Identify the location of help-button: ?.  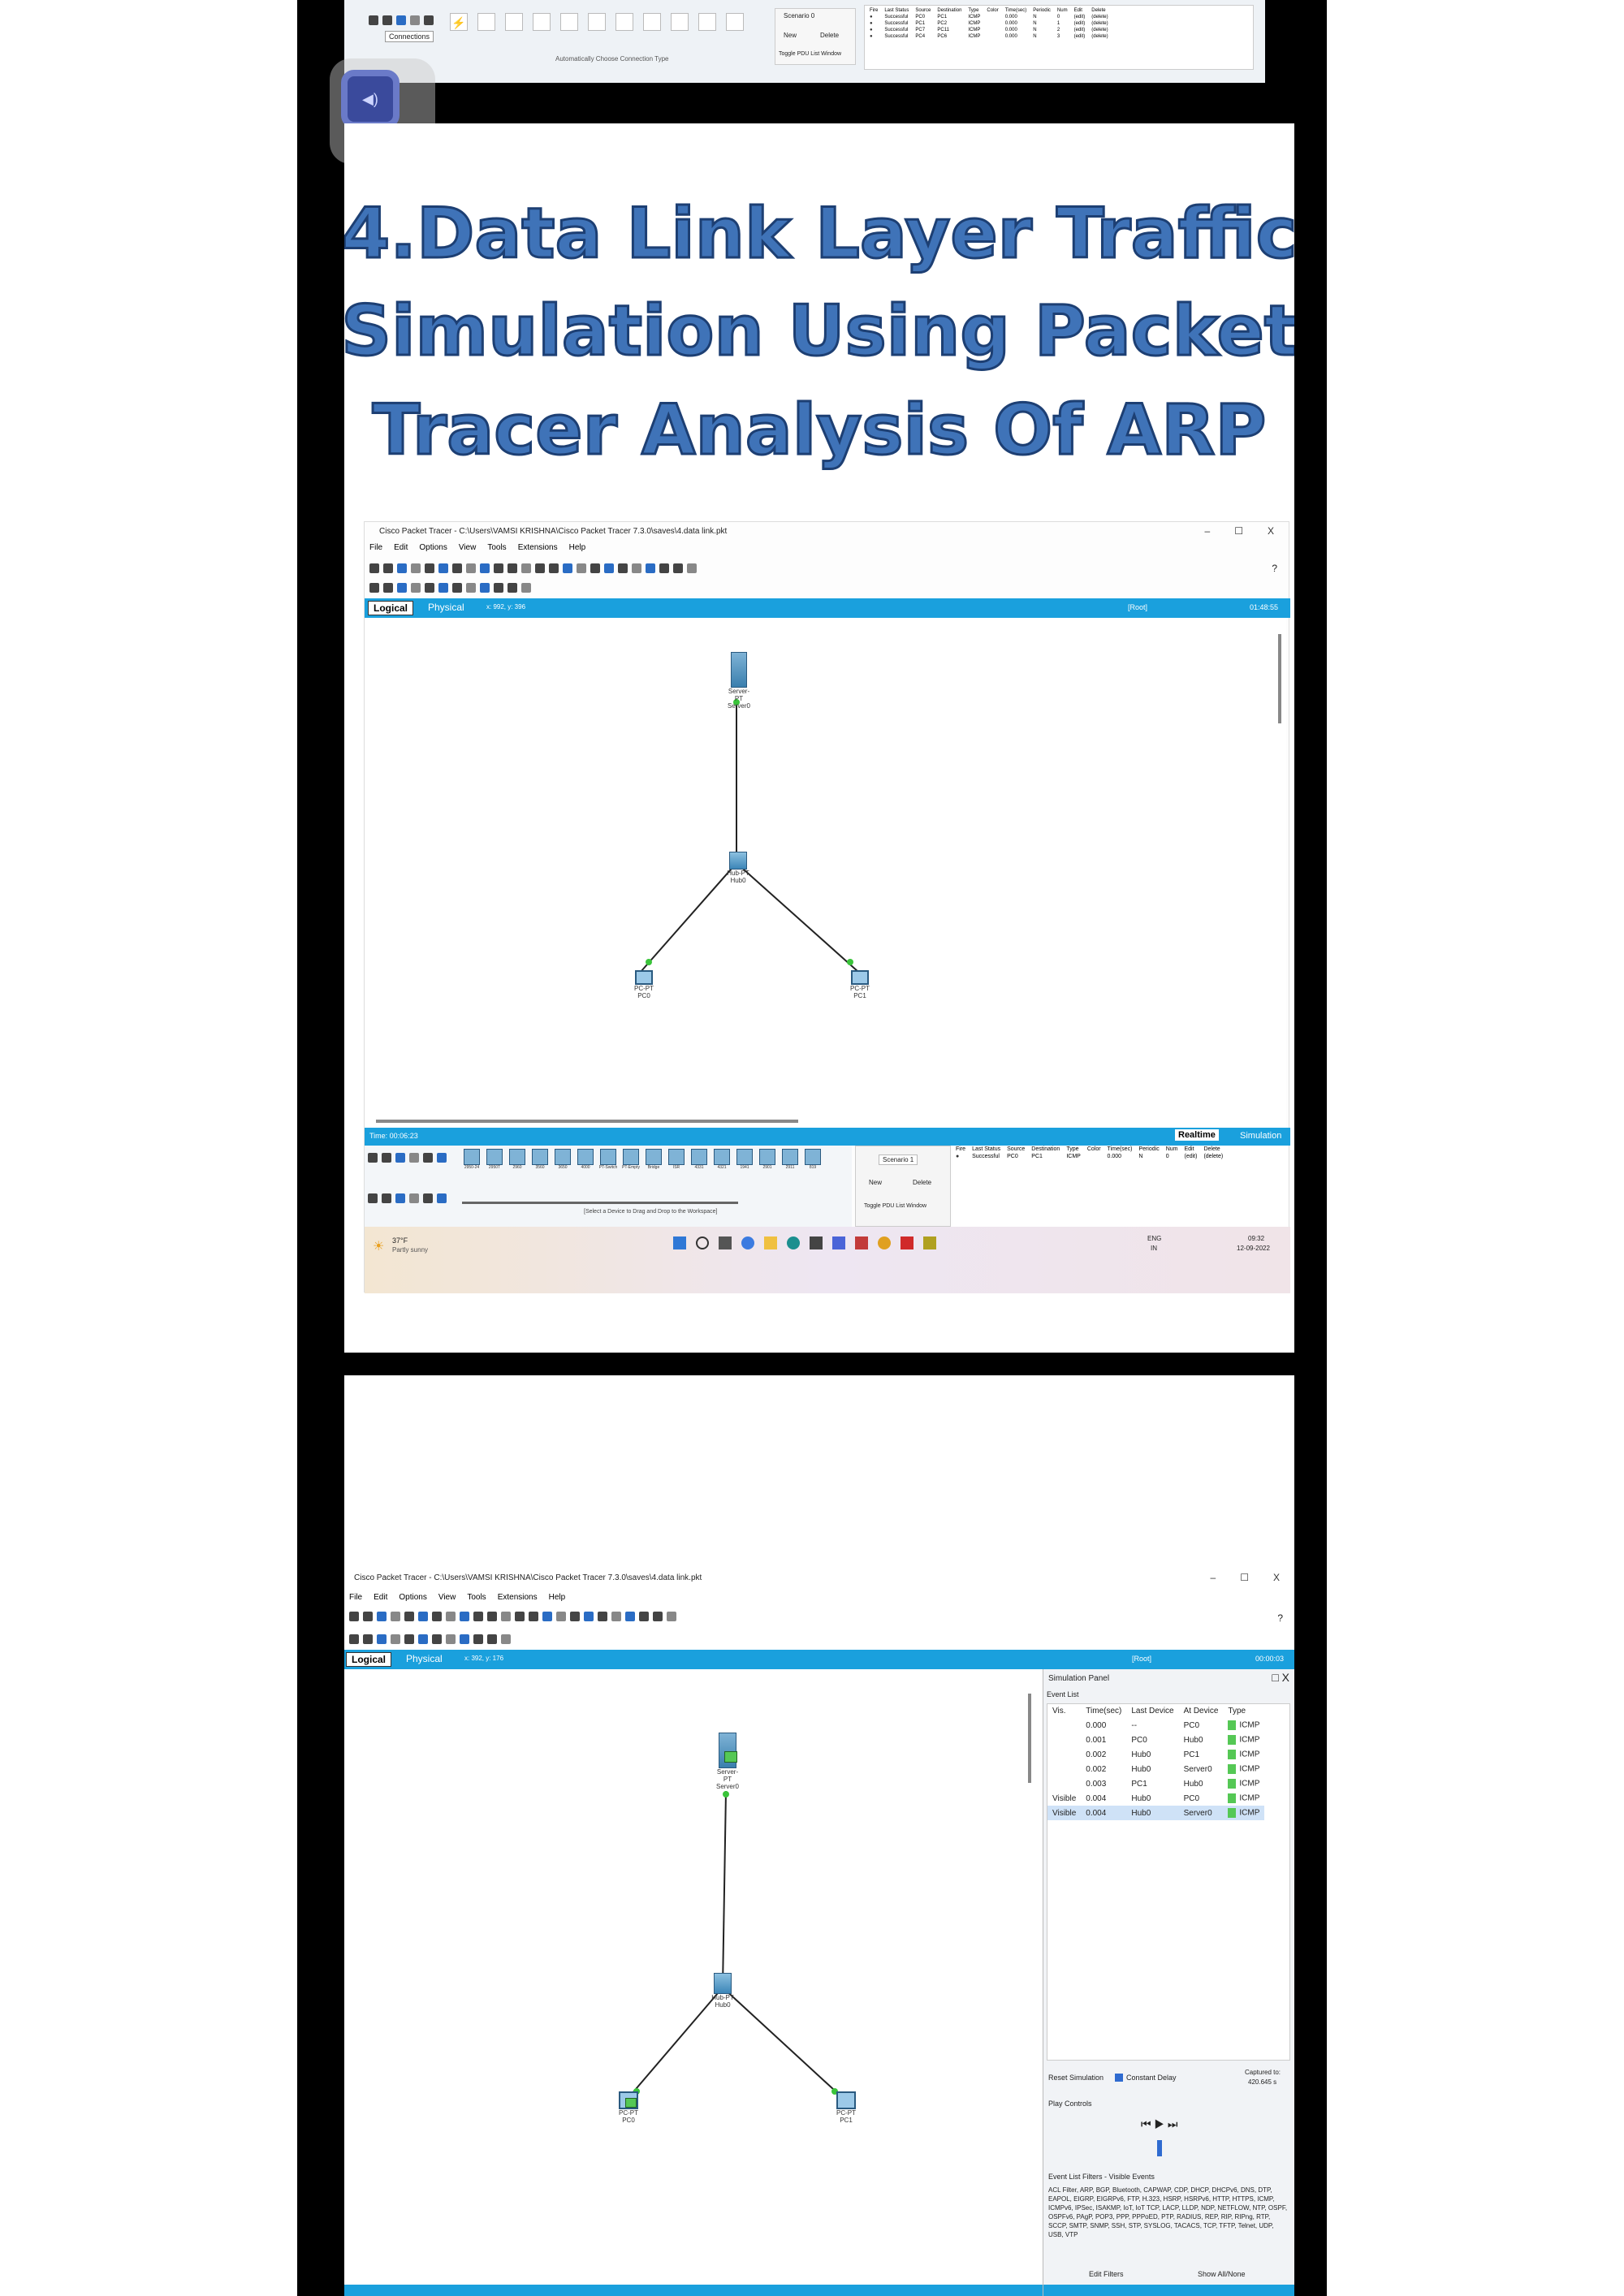
(1274, 568).